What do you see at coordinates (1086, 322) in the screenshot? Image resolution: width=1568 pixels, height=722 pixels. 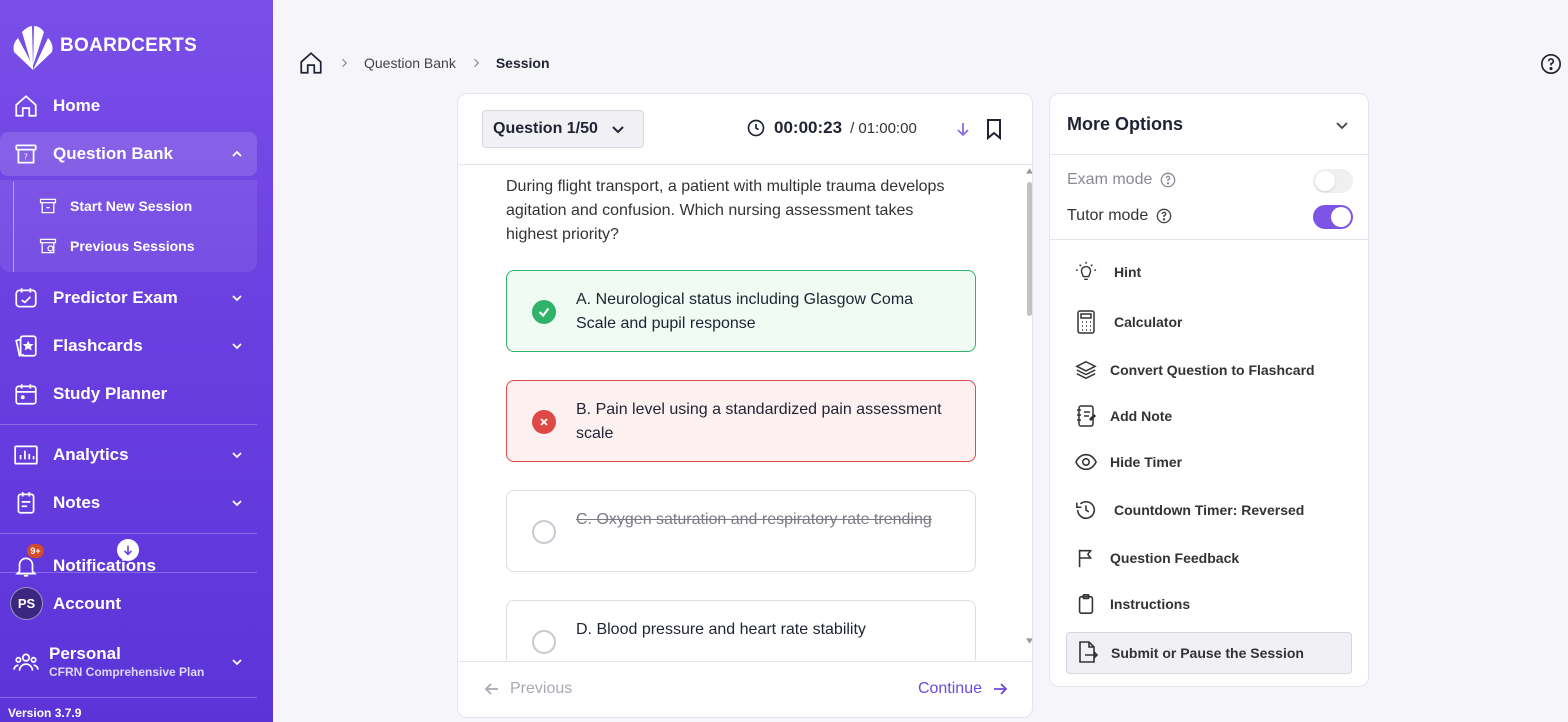 I see `calculator-icon` at bounding box center [1086, 322].